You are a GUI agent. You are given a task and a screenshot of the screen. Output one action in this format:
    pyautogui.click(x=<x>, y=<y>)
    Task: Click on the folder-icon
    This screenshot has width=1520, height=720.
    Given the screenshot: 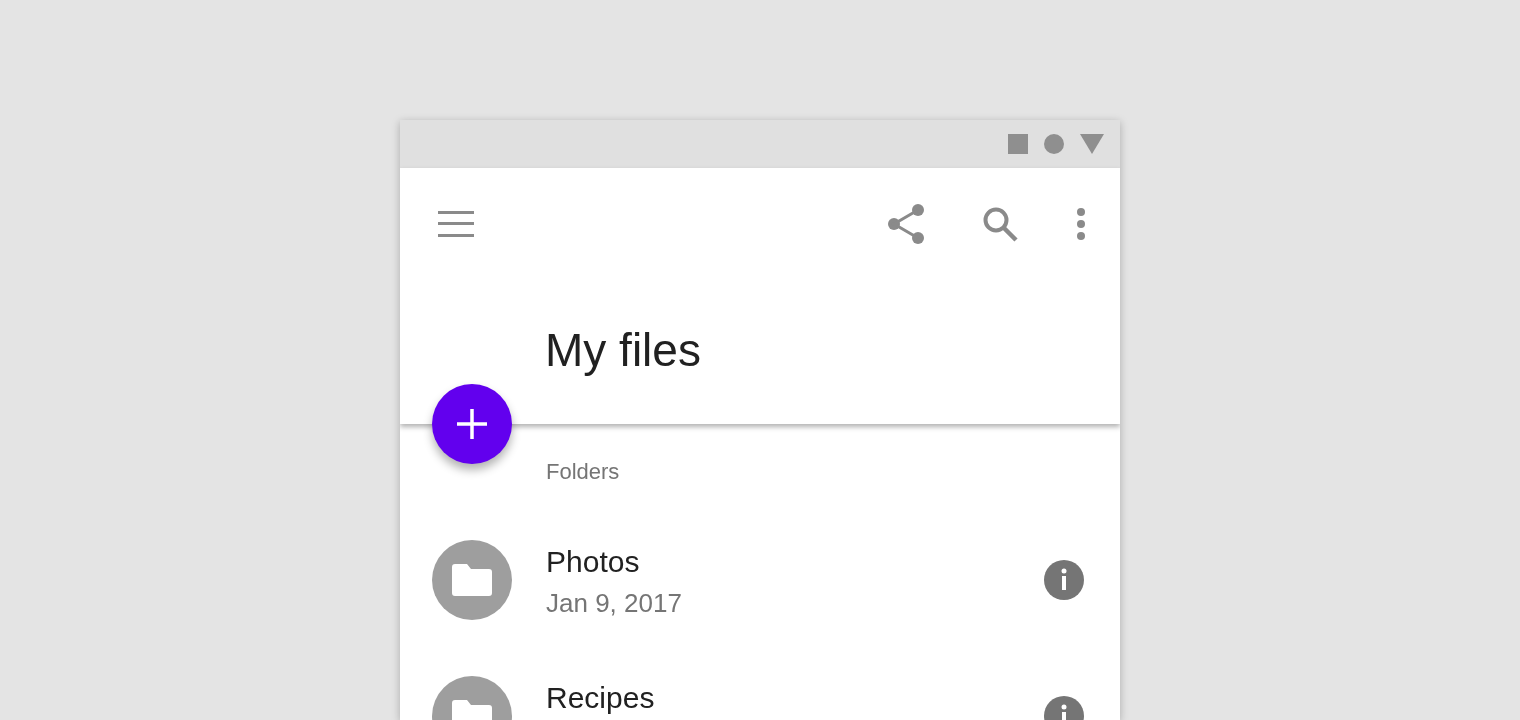 What is the action you would take?
    pyautogui.click(x=472, y=580)
    